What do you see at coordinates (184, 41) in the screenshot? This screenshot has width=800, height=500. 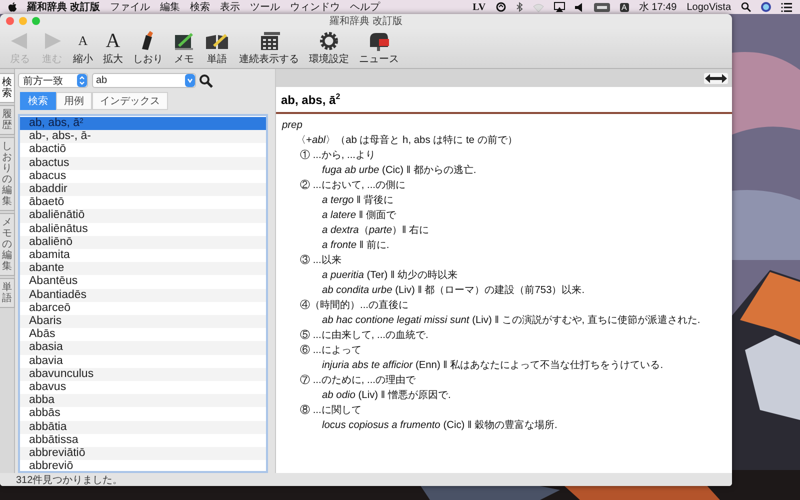 I see `notebook-pencil-icon` at bounding box center [184, 41].